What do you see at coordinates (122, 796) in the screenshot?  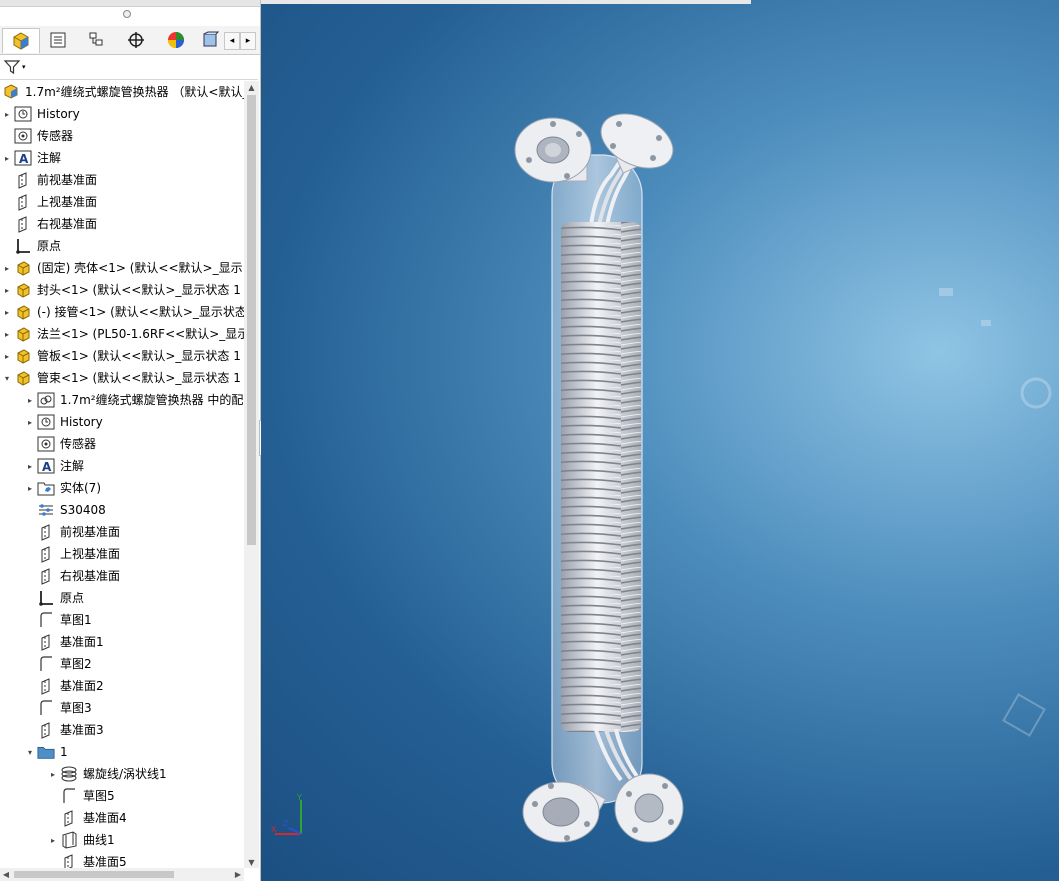 I see `tree-item: 草图5` at bounding box center [122, 796].